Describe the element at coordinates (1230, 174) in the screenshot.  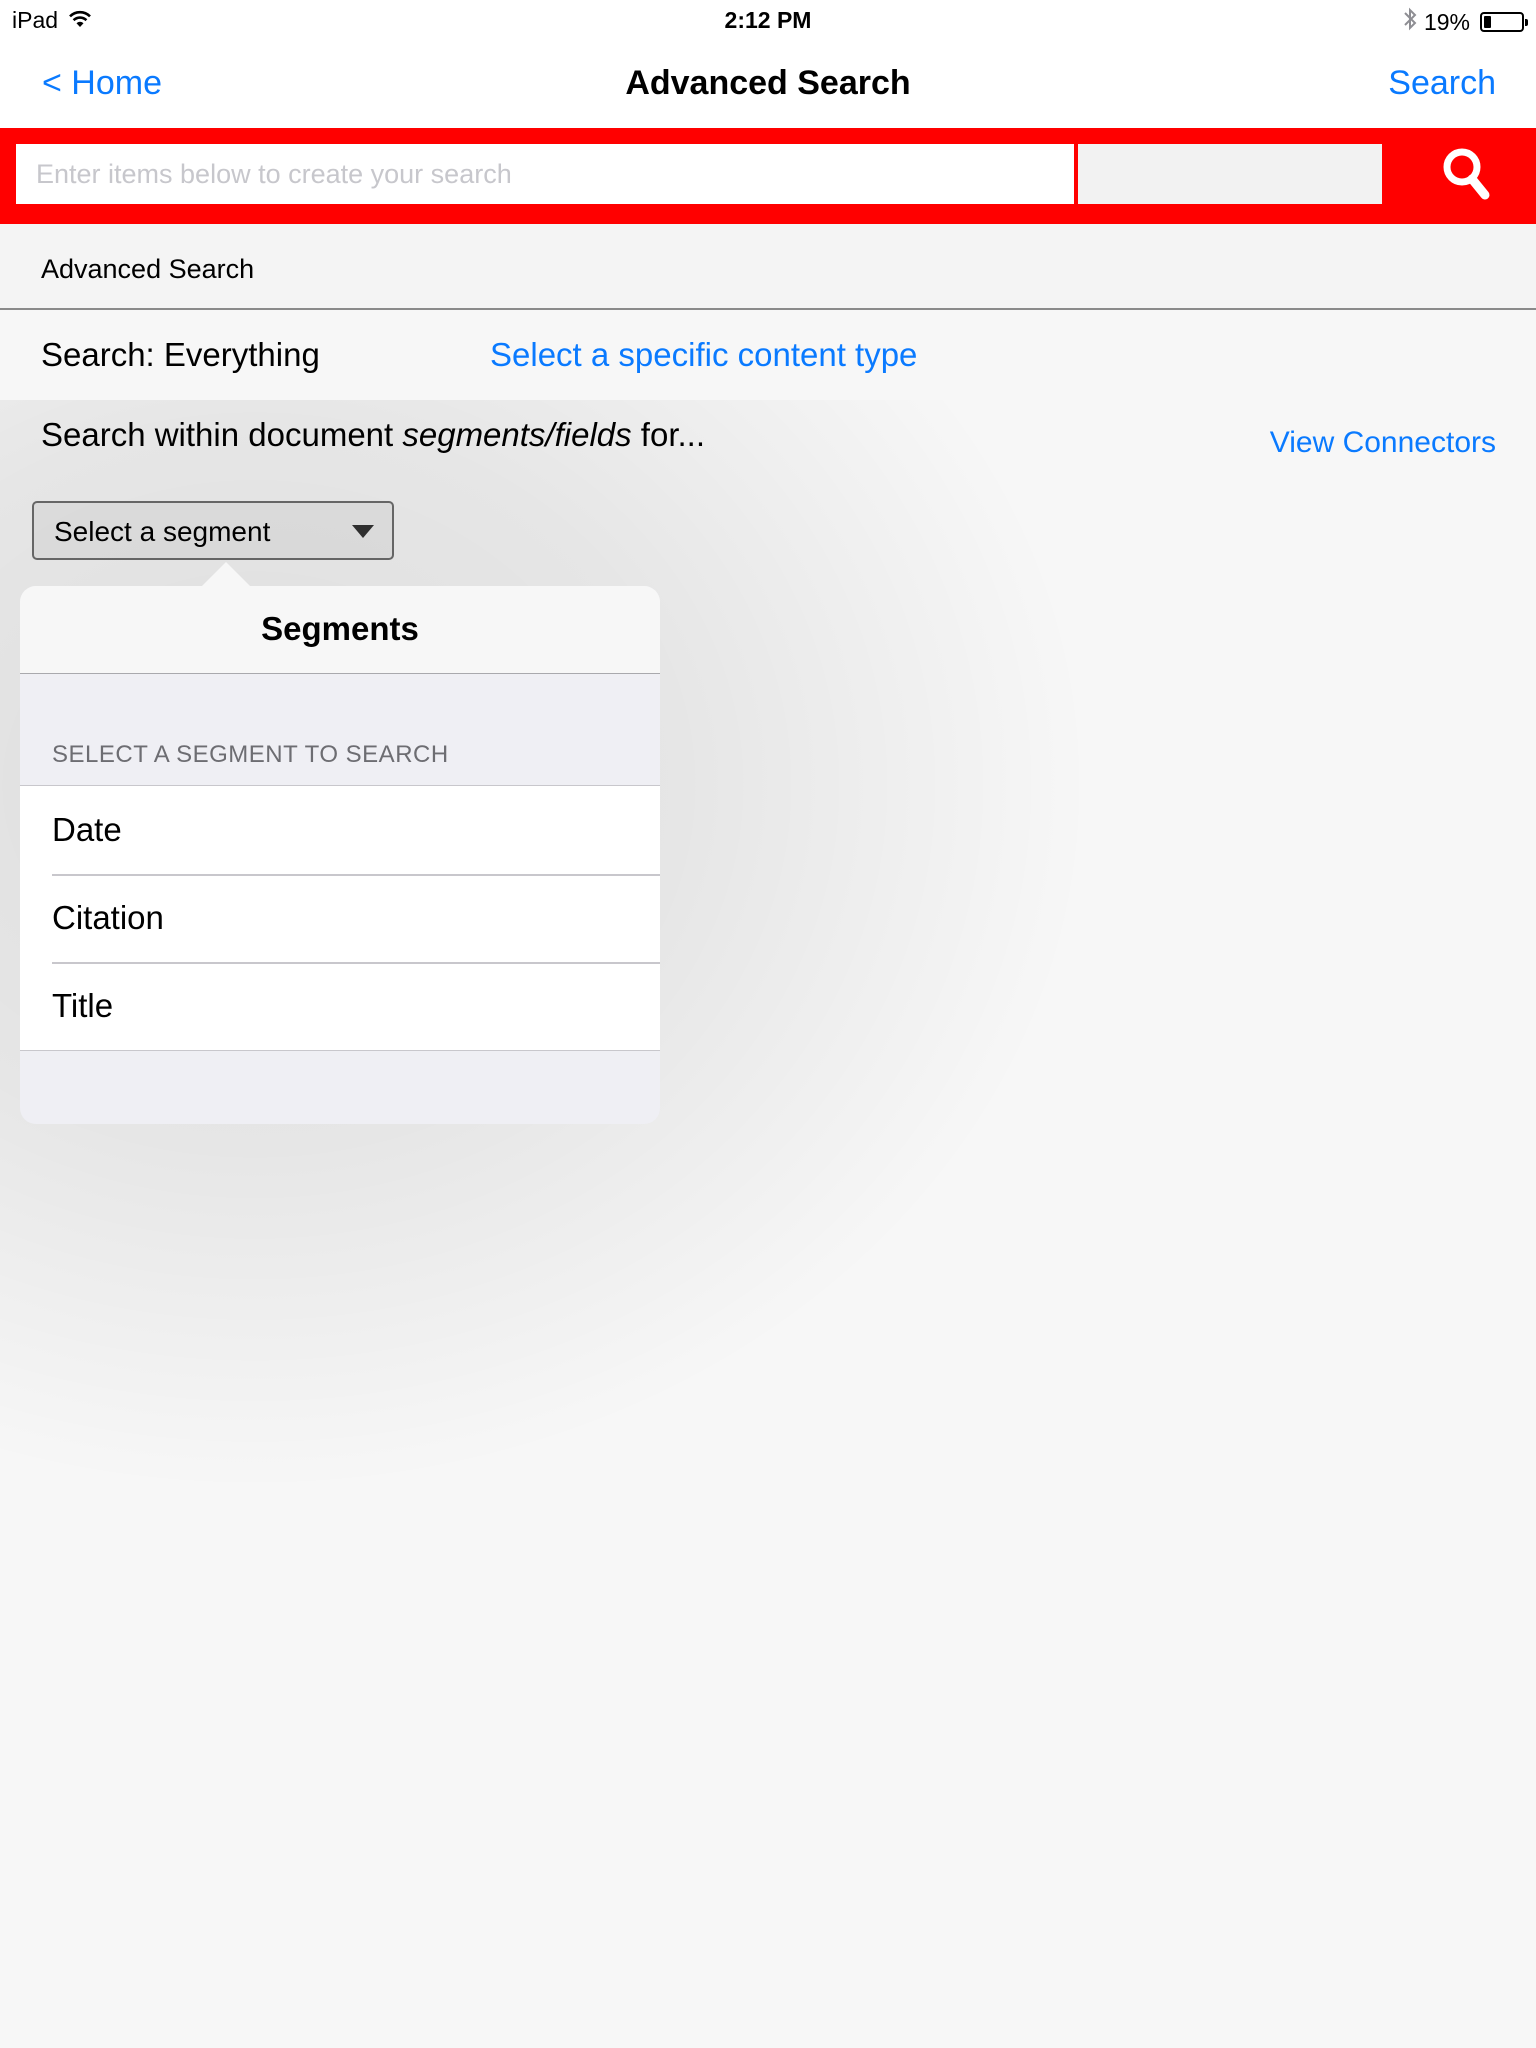
I see `search-secondary-field` at that location.